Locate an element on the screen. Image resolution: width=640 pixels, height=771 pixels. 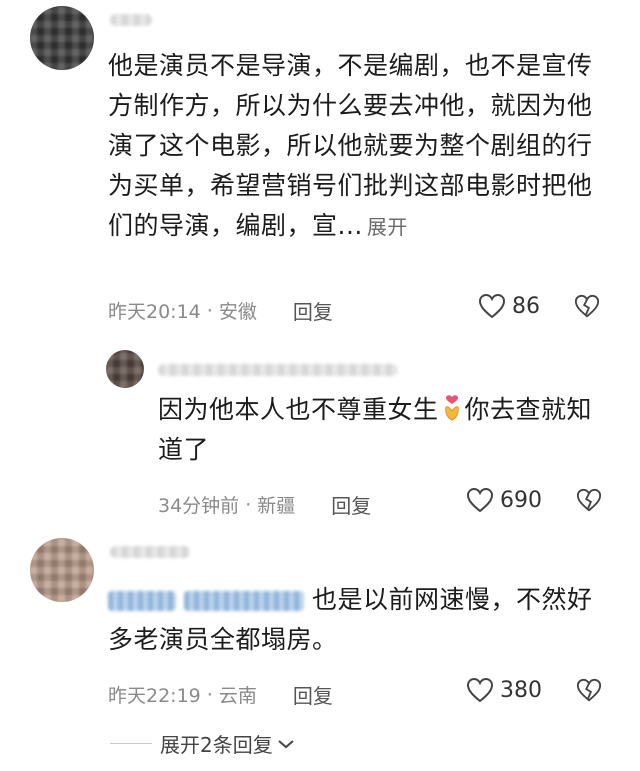
like-count: 380 is located at coordinates (521, 690).